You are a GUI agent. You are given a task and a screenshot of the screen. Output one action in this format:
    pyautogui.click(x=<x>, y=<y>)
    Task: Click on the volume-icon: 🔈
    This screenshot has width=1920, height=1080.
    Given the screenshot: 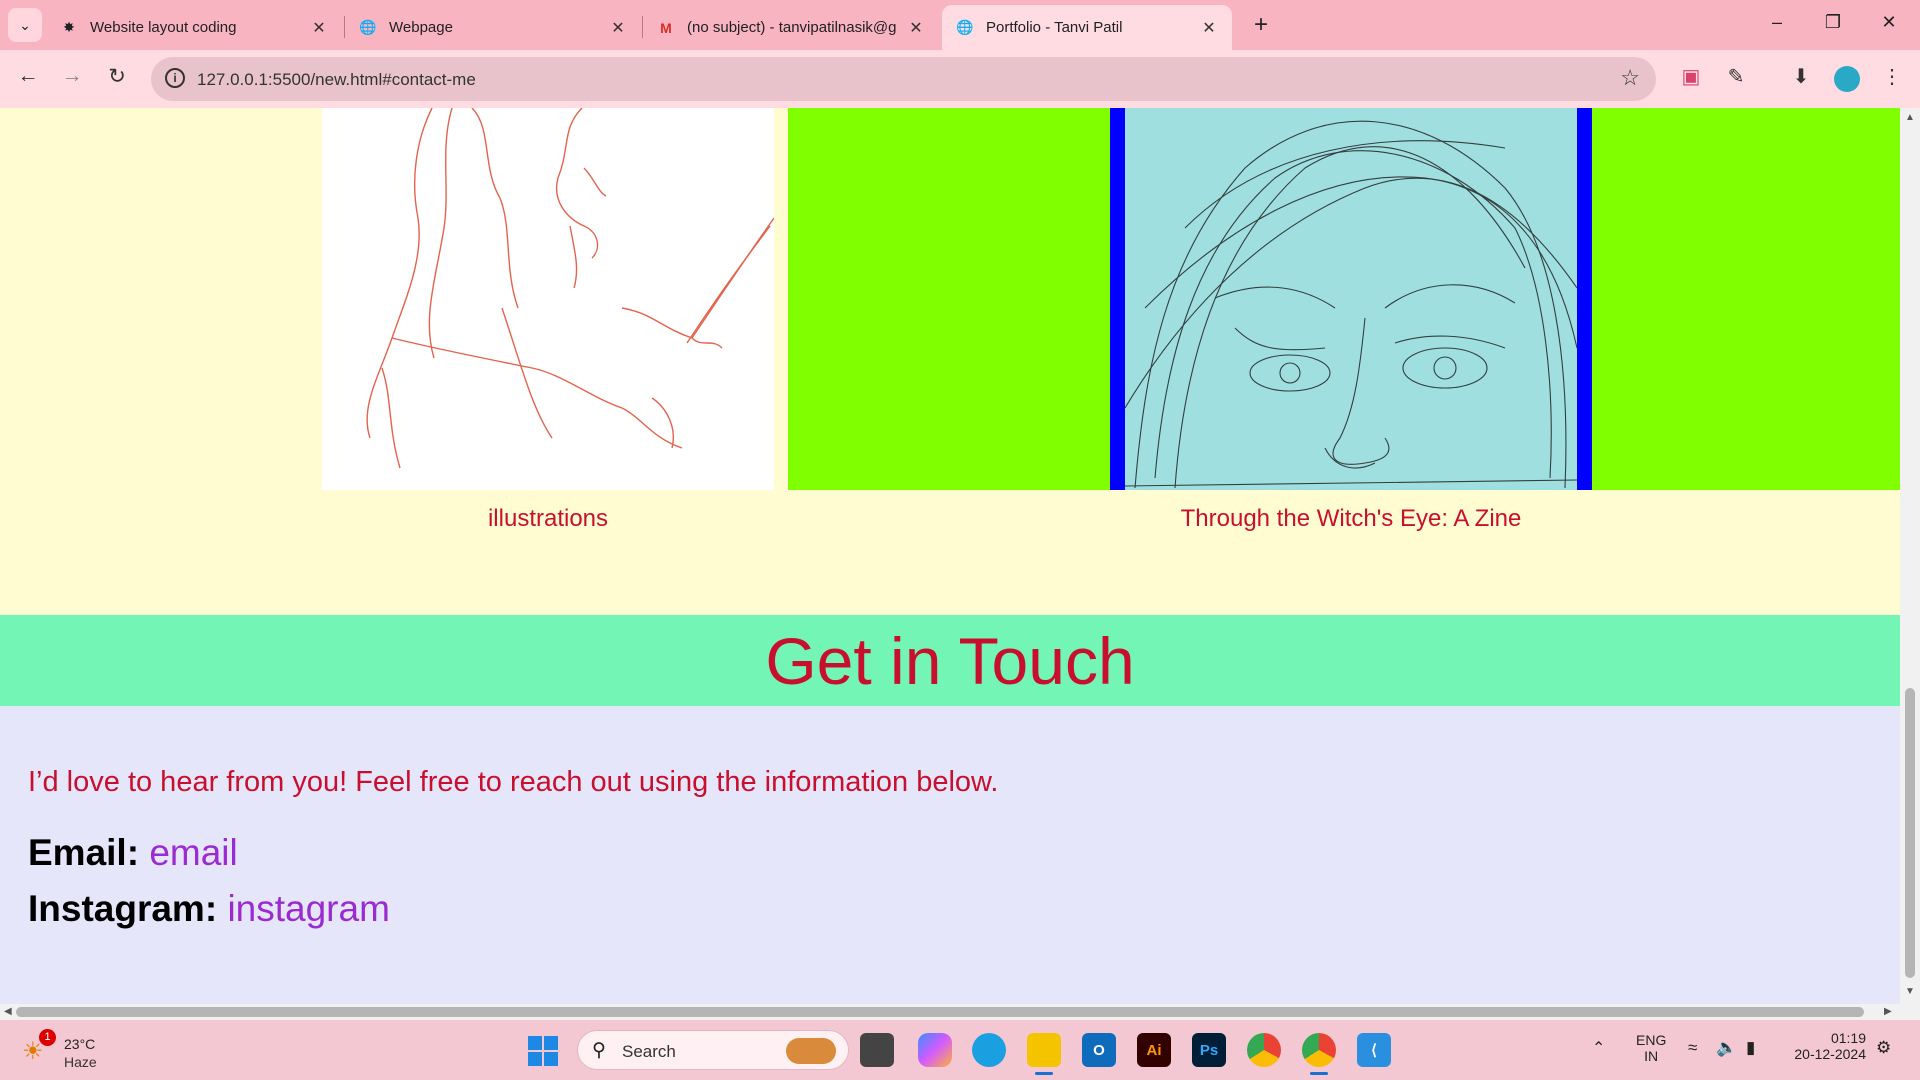 What is the action you would take?
    pyautogui.click(x=1726, y=1048)
    